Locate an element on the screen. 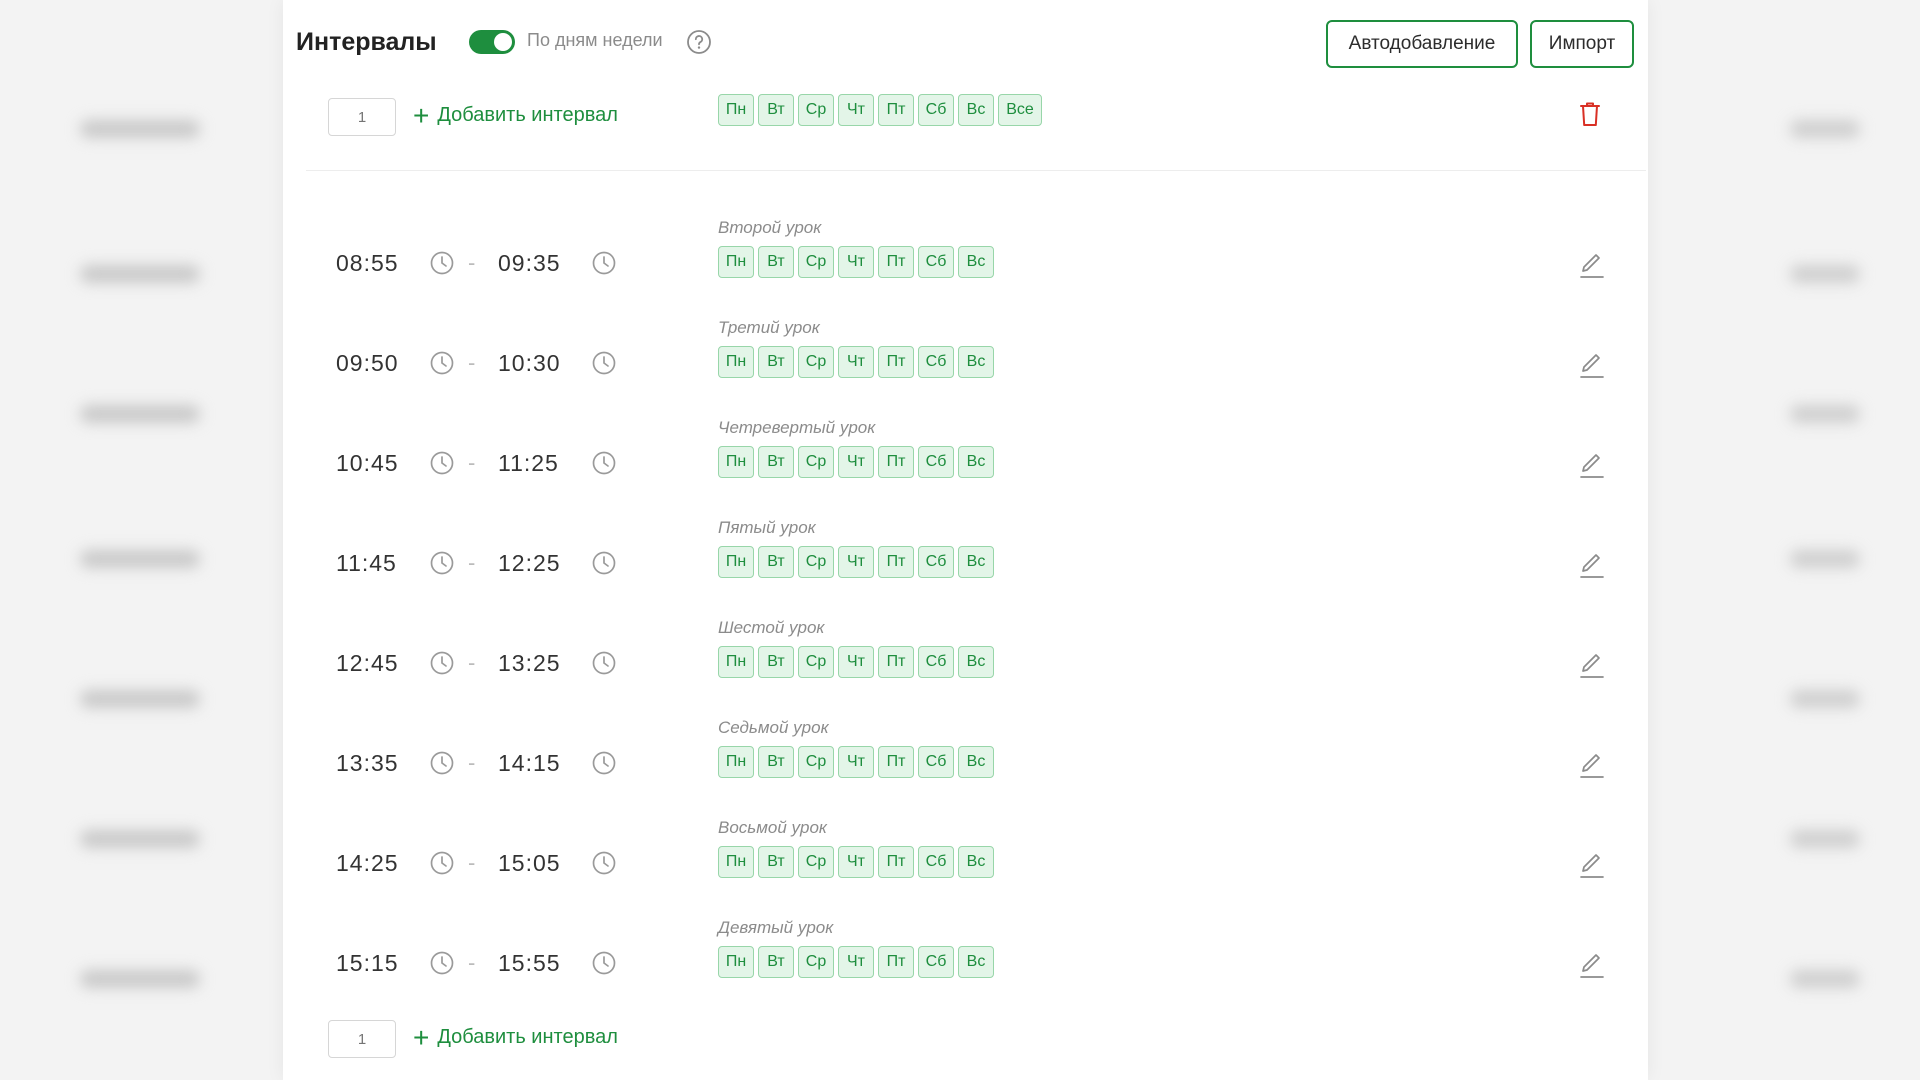 This screenshot has width=1920, height=1080. start-time: 13:35 is located at coordinates (367, 763).